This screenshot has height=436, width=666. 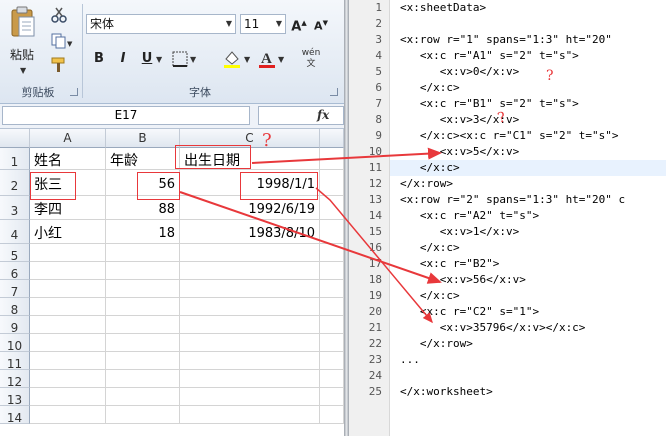 I want to click on cell: 18, so click(x=143, y=232).